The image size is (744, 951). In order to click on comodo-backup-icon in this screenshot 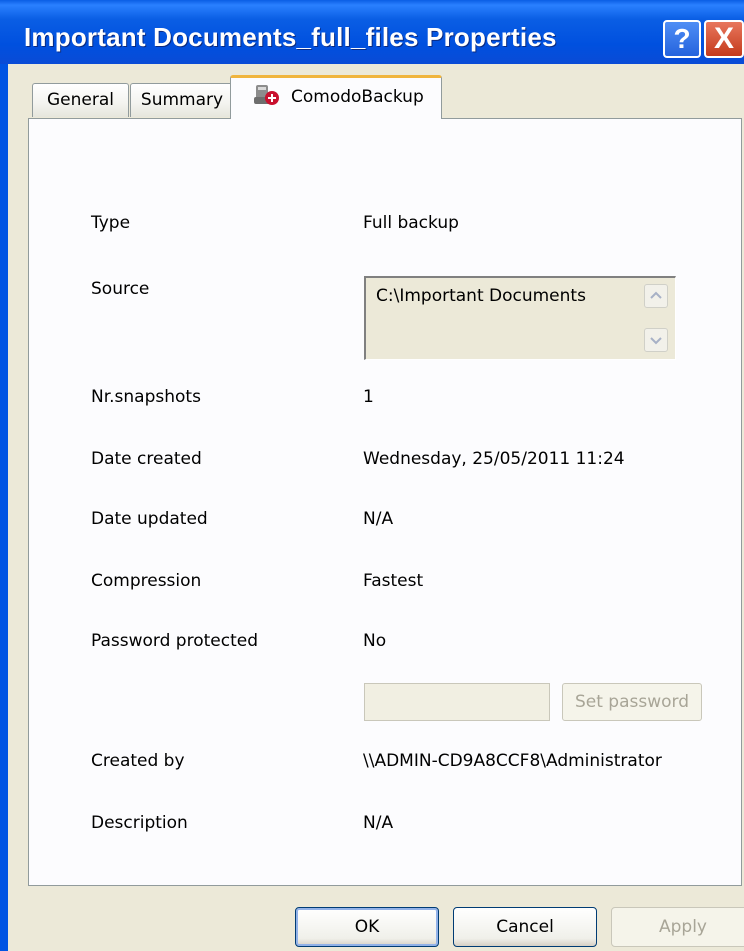, I will do `click(267, 95)`.